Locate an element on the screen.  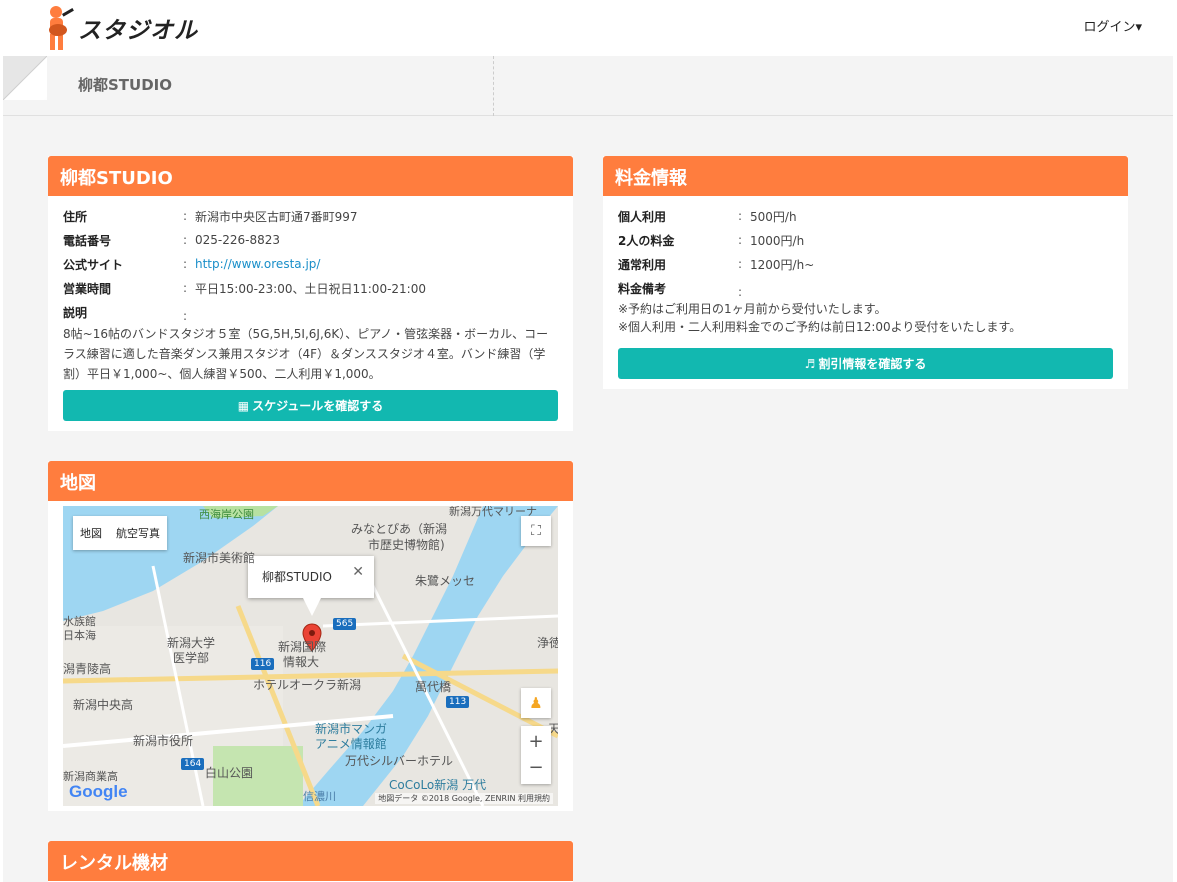
zoom-out-icon: − is located at coordinates (535, 768).